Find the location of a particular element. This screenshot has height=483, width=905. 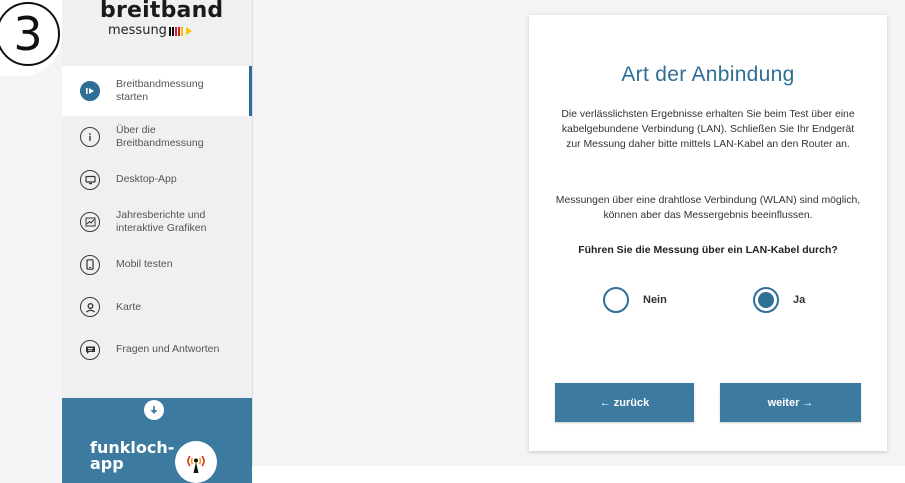

logo: breitband messung is located at coordinates (170, 30).